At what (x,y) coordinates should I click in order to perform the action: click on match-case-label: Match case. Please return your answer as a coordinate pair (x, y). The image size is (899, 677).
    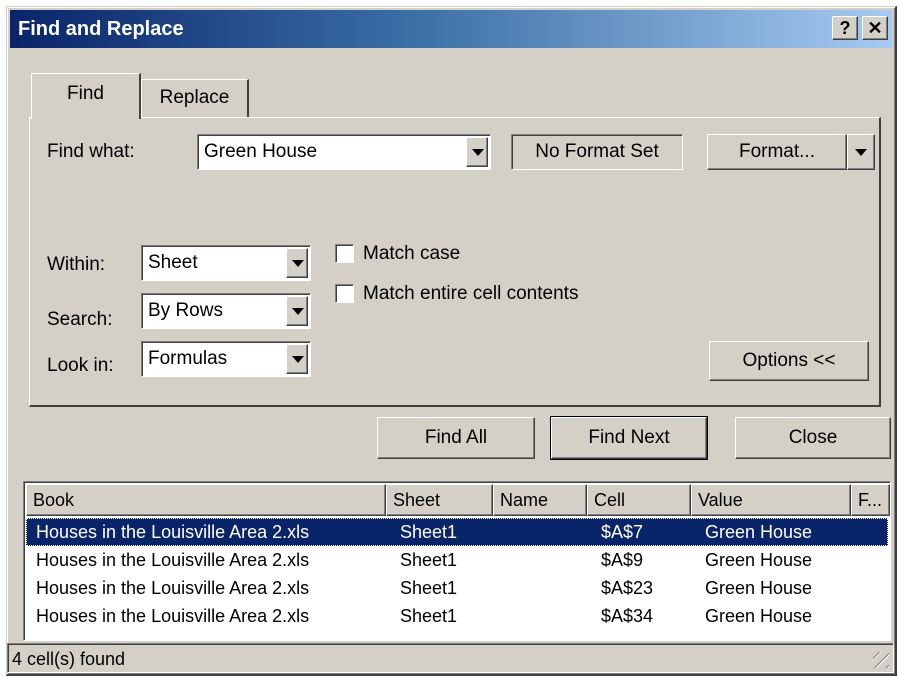
    Looking at the image, I should click on (411, 254).